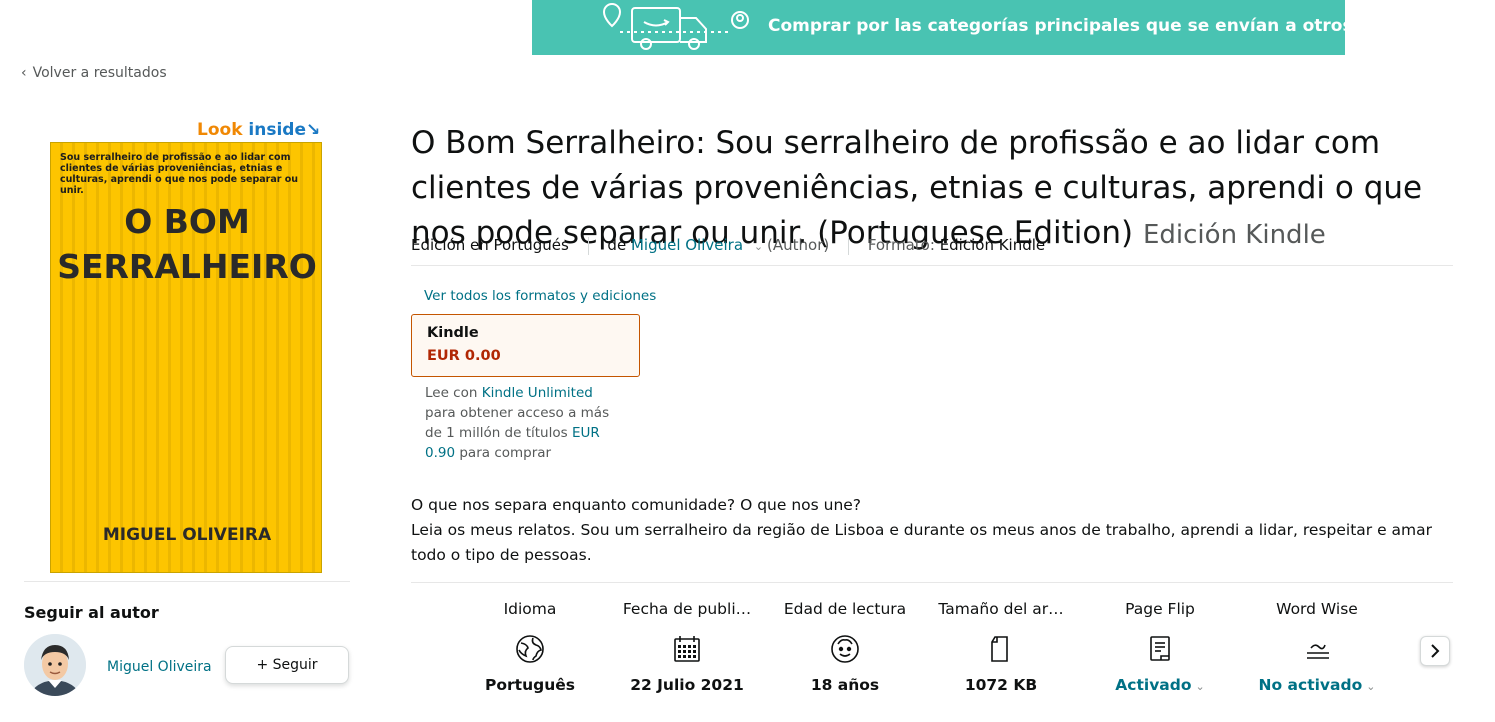  Describe the element at coordinates (464, 356) in the screenshot. I see `format-option-price: EUR 0.00` at that location.